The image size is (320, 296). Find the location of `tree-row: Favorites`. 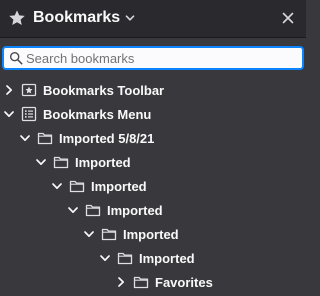

tree-row: Favorites is located at coordinates (153, 282).